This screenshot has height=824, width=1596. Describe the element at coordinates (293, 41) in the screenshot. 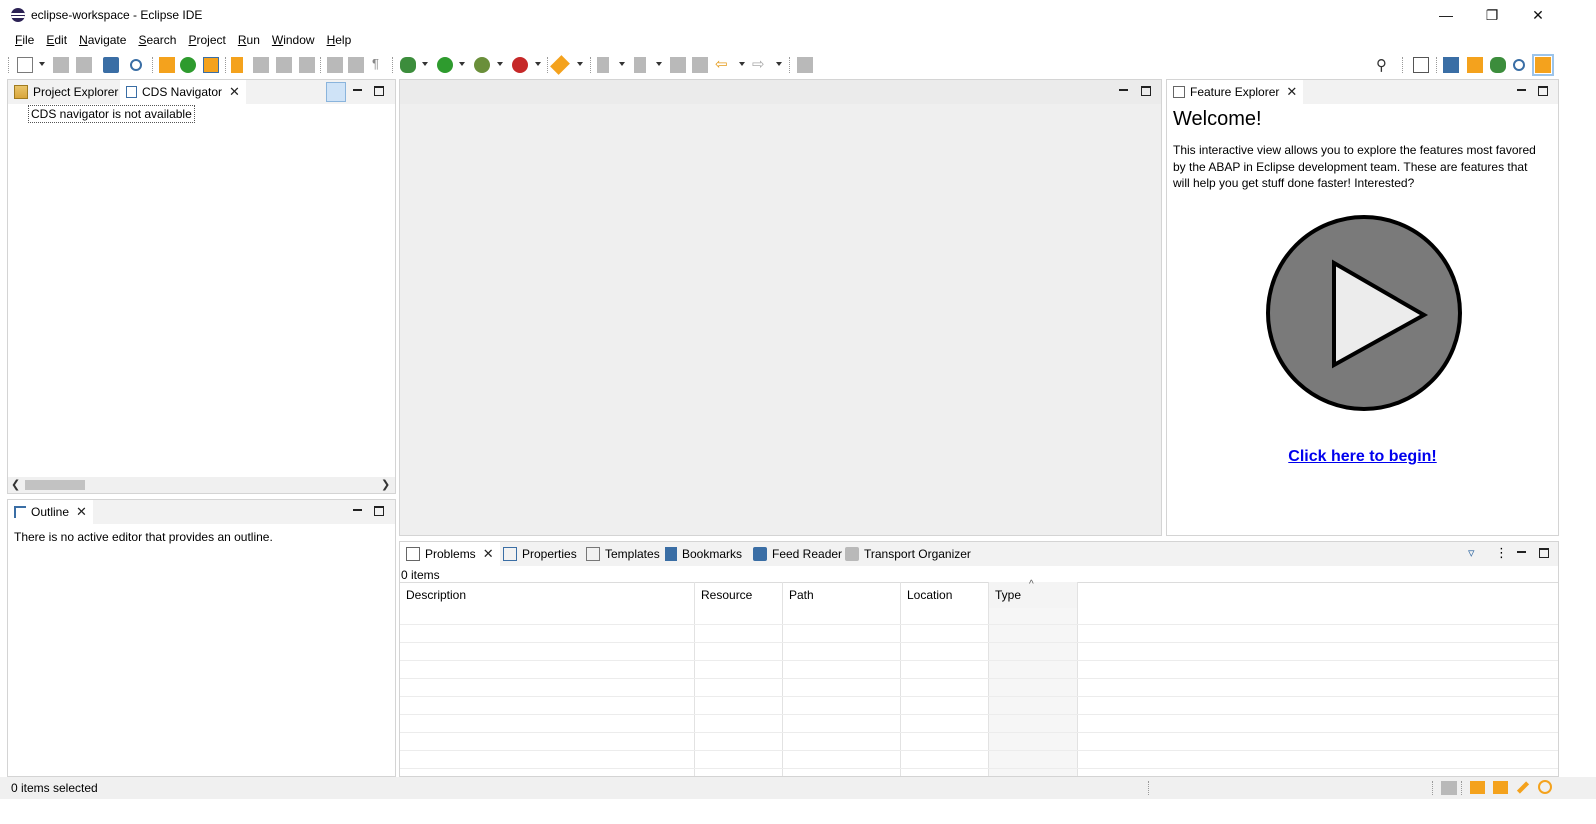

I see `menu-window: Window` at that location.